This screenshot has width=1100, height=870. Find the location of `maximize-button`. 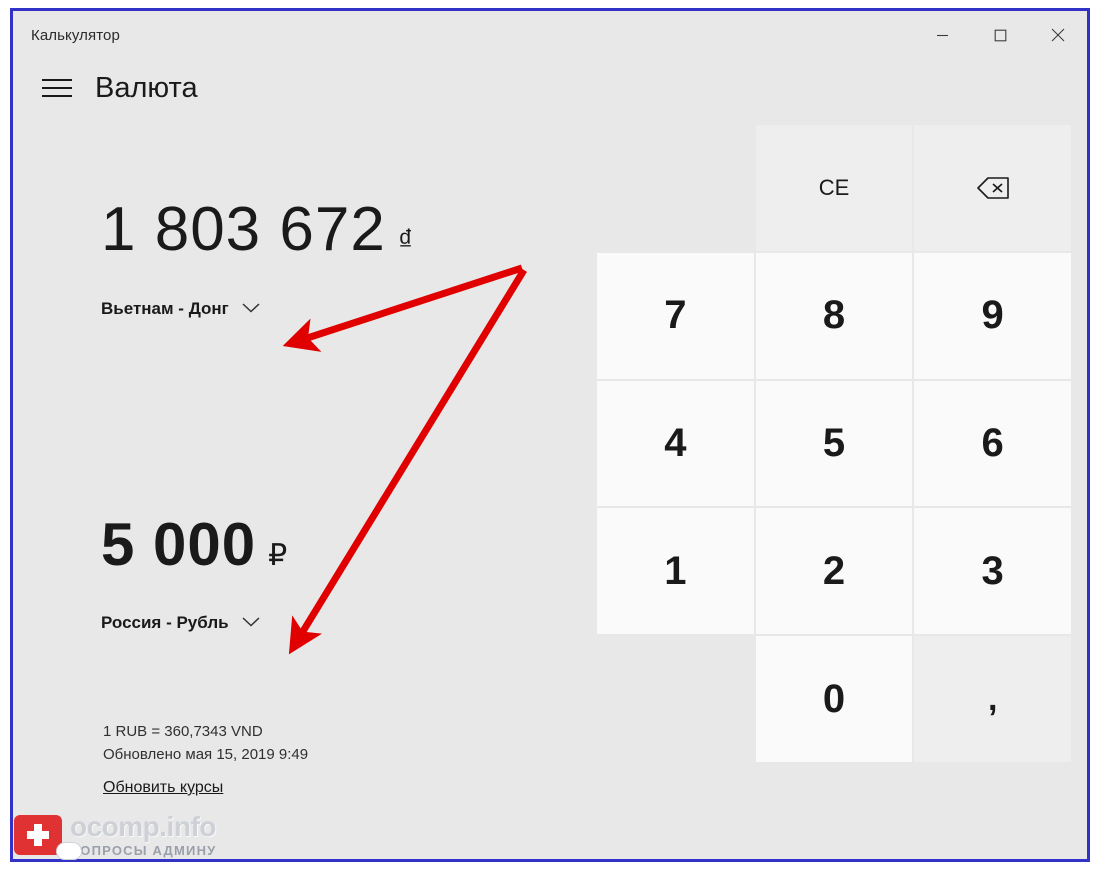

maximize-button is located at coordinates (1000, 35).